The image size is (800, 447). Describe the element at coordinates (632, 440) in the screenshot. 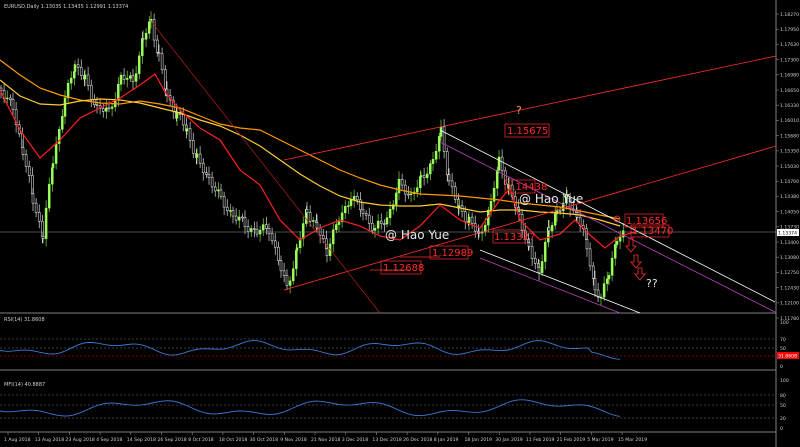

I see `date-tick-label: 15 Mar 2019` at that location.